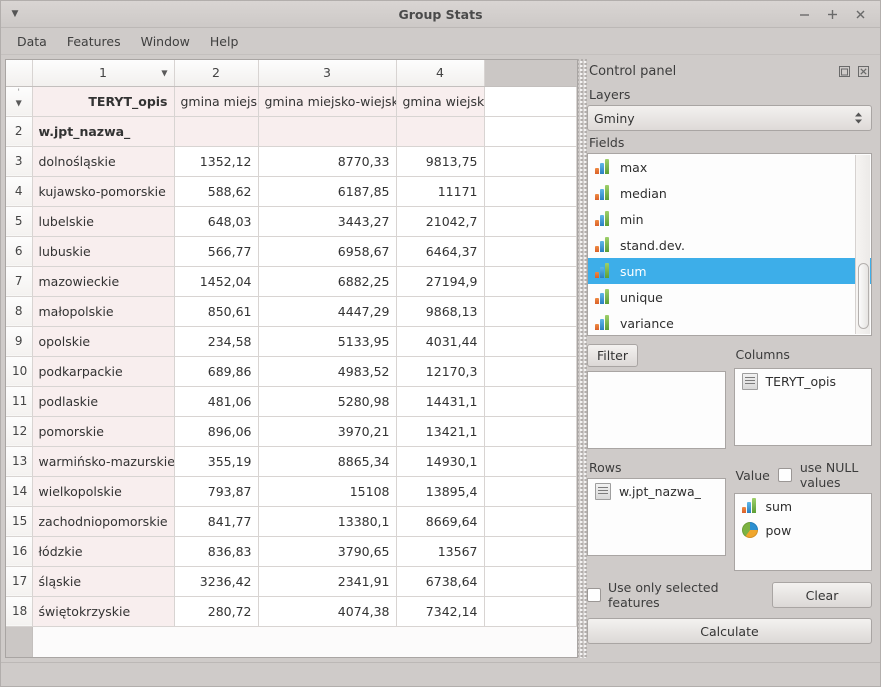 The height and width of the screenshot is (687, 881). I want to click on table-cell-value: 11171, so click(440, 191).